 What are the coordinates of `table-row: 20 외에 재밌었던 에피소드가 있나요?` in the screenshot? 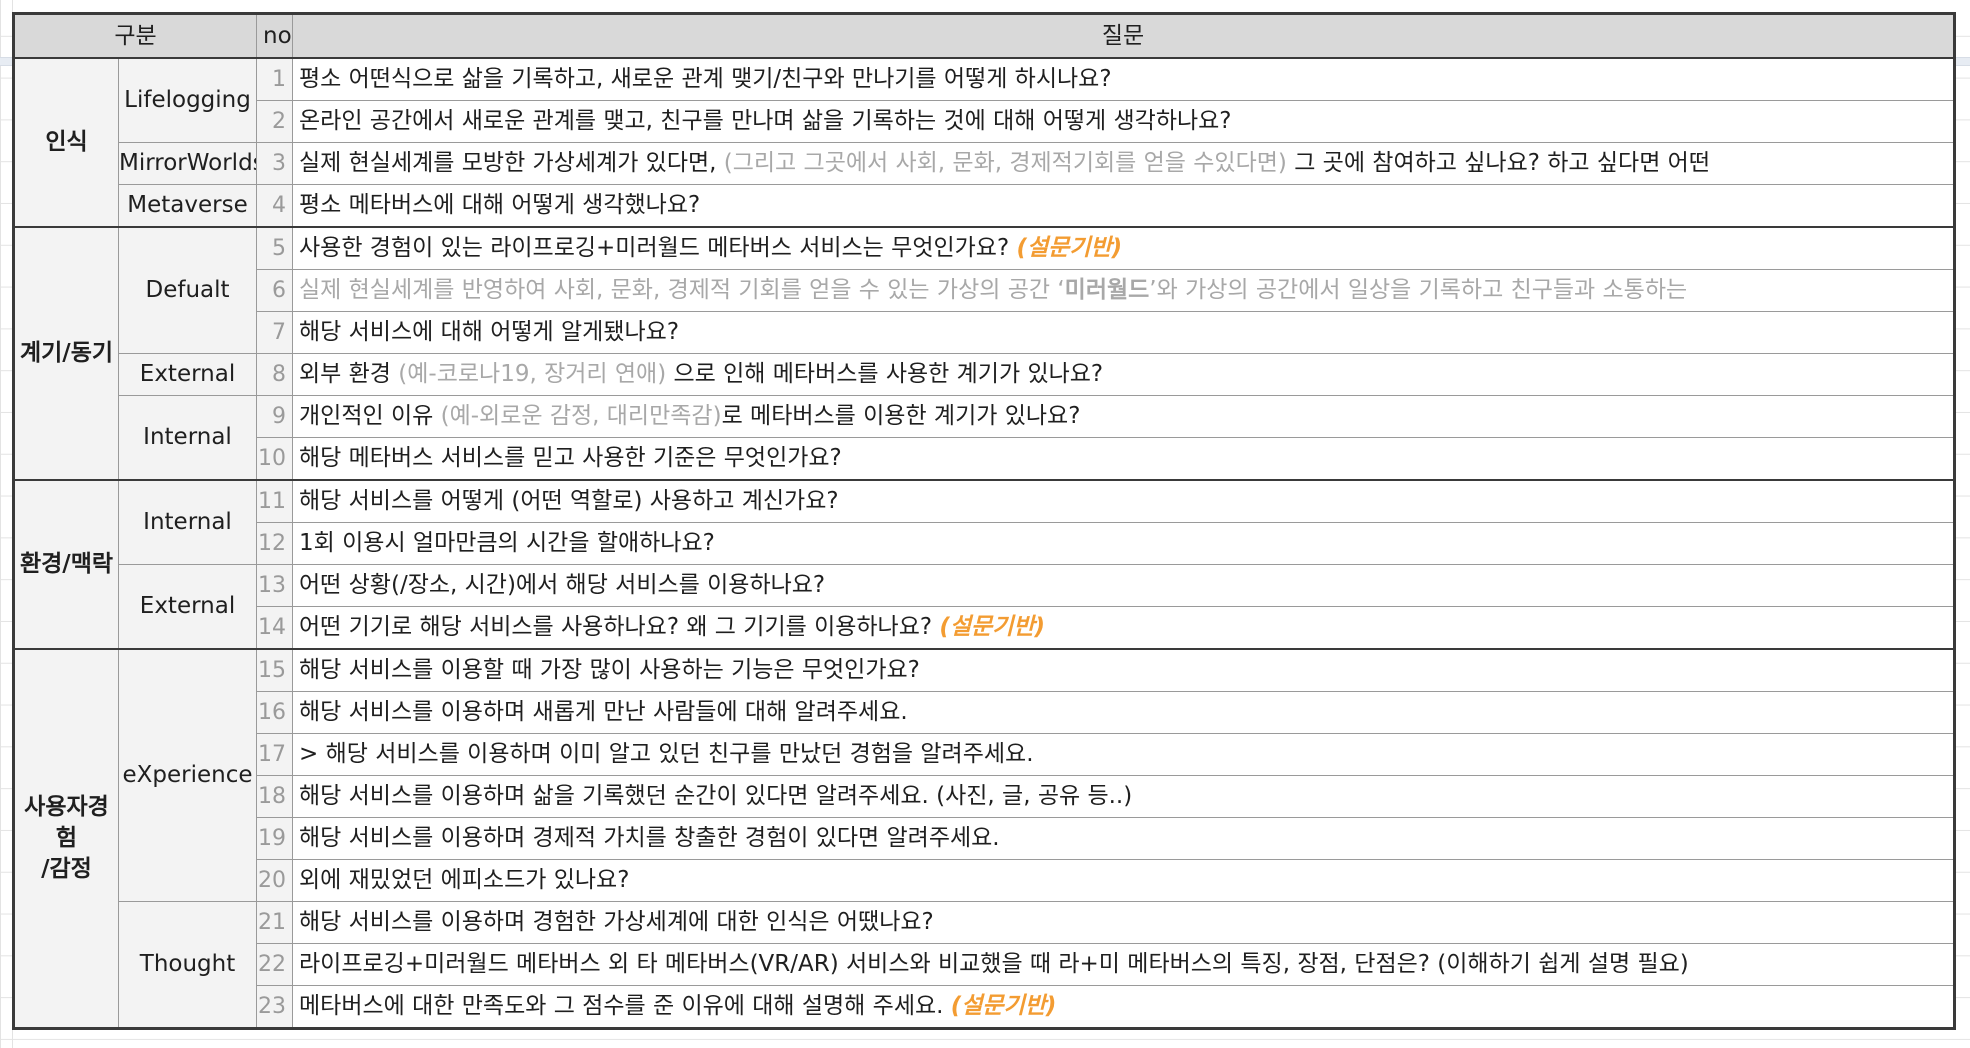 It's located at (985, 880).